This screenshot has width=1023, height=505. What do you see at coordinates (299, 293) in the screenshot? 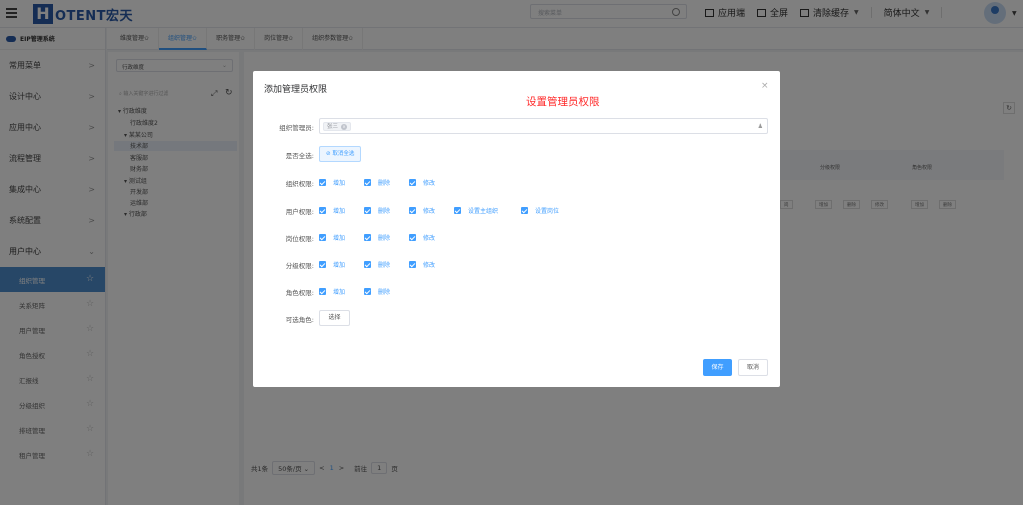
I see `role-permission-label: 角色权限:` at bounding box center [299, 293].